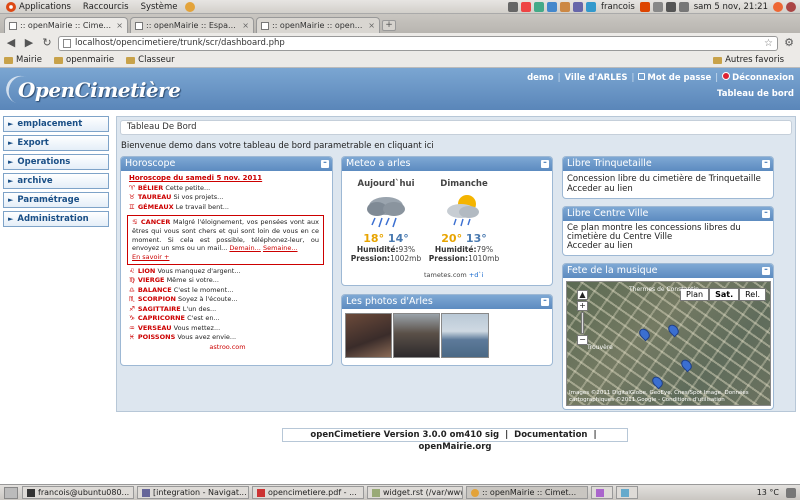  I want to click on city-link: Ville d'ARLES, so click(595, 78).